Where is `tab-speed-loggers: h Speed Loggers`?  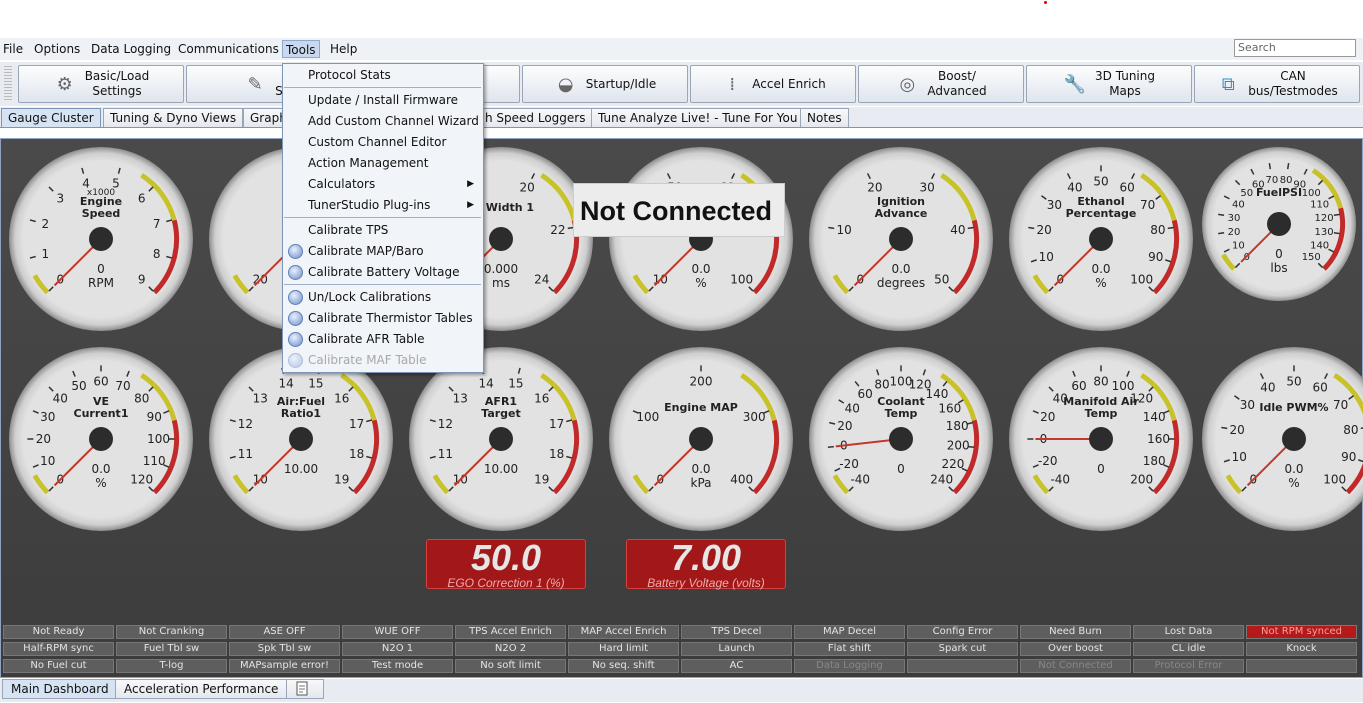
tab-speed-loggers: h Speed Loggers is located at coordinates (535, 117).